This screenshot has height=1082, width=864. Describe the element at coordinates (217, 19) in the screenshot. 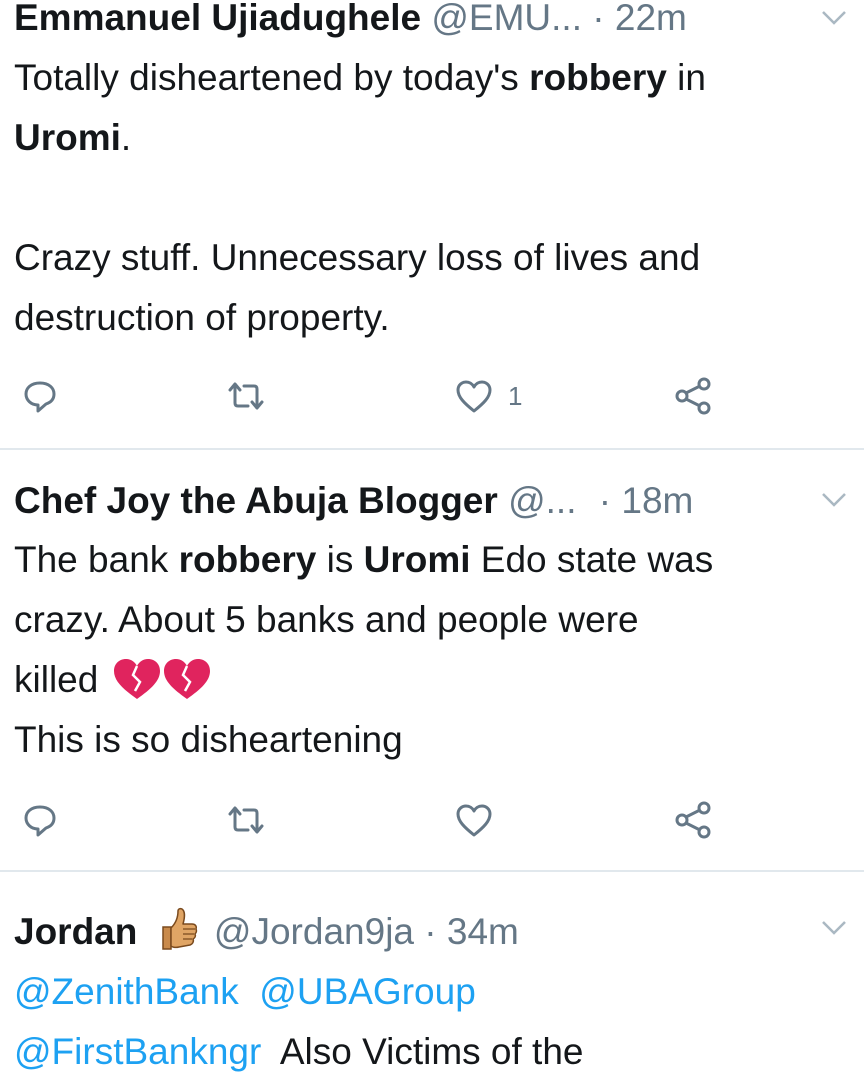

I see `author-name: Emmanuel Ujiadughele` at that location.